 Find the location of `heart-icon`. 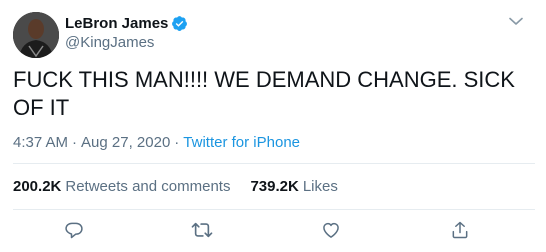

heart-icon is located at coordinates (331, 232).